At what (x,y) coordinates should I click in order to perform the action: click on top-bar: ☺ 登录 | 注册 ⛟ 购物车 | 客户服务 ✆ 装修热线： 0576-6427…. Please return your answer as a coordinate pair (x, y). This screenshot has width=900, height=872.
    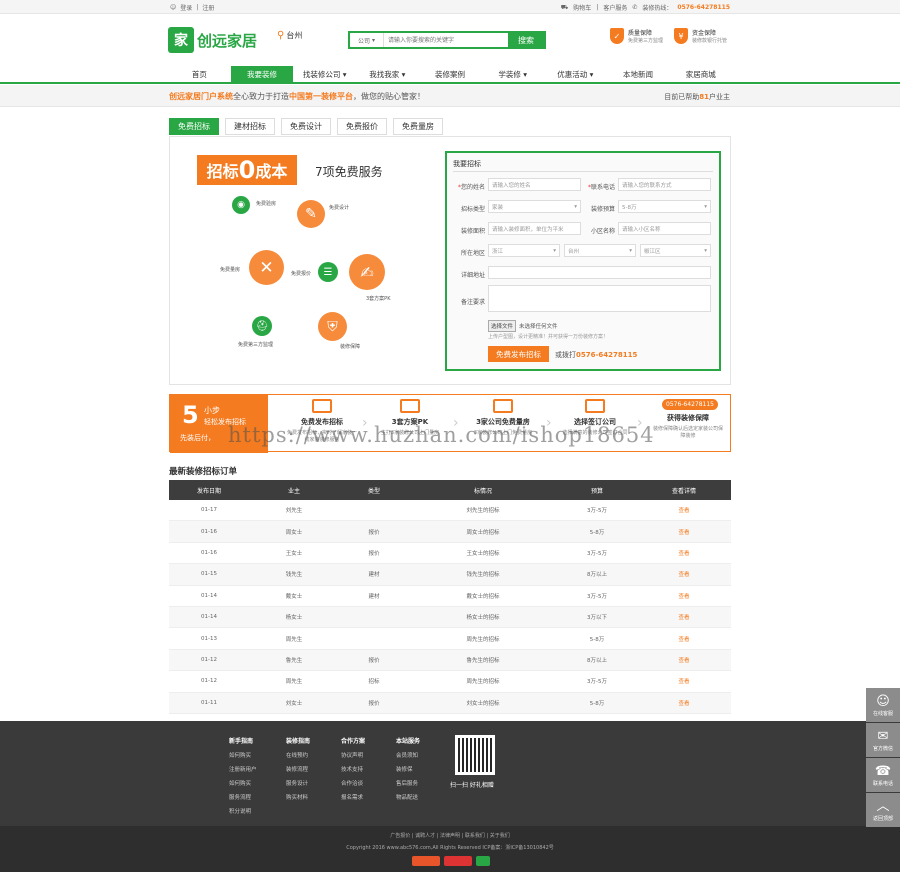
    Looking at the image, I should click on (450, 7).